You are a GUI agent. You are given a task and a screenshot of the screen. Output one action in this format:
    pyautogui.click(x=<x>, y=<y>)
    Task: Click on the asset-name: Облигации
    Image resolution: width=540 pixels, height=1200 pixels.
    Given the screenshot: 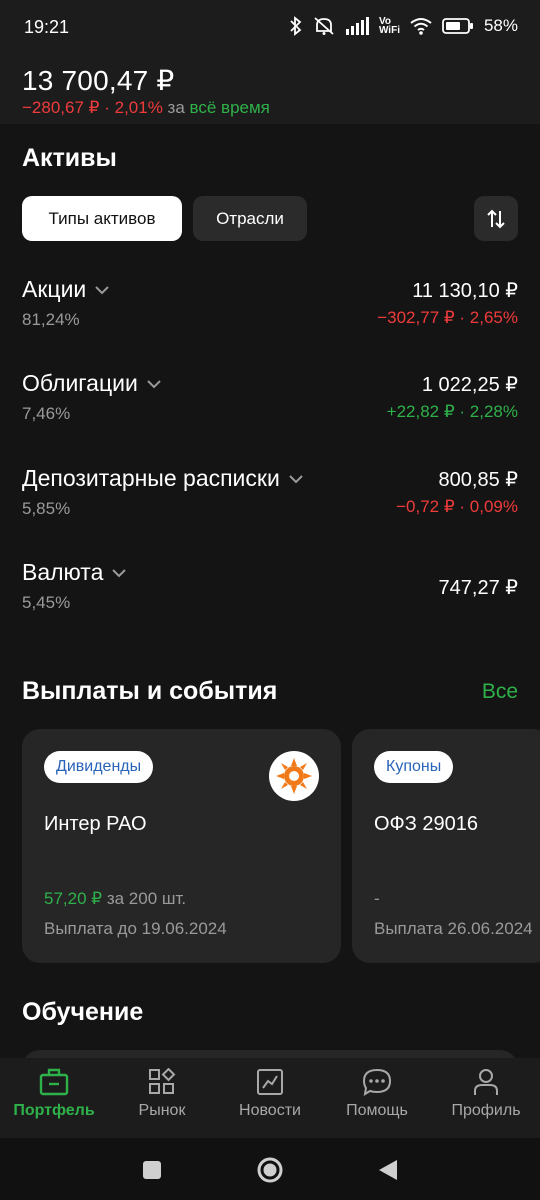 What is the action you would take?
    pyautogui.click(x=80, y=383)
    